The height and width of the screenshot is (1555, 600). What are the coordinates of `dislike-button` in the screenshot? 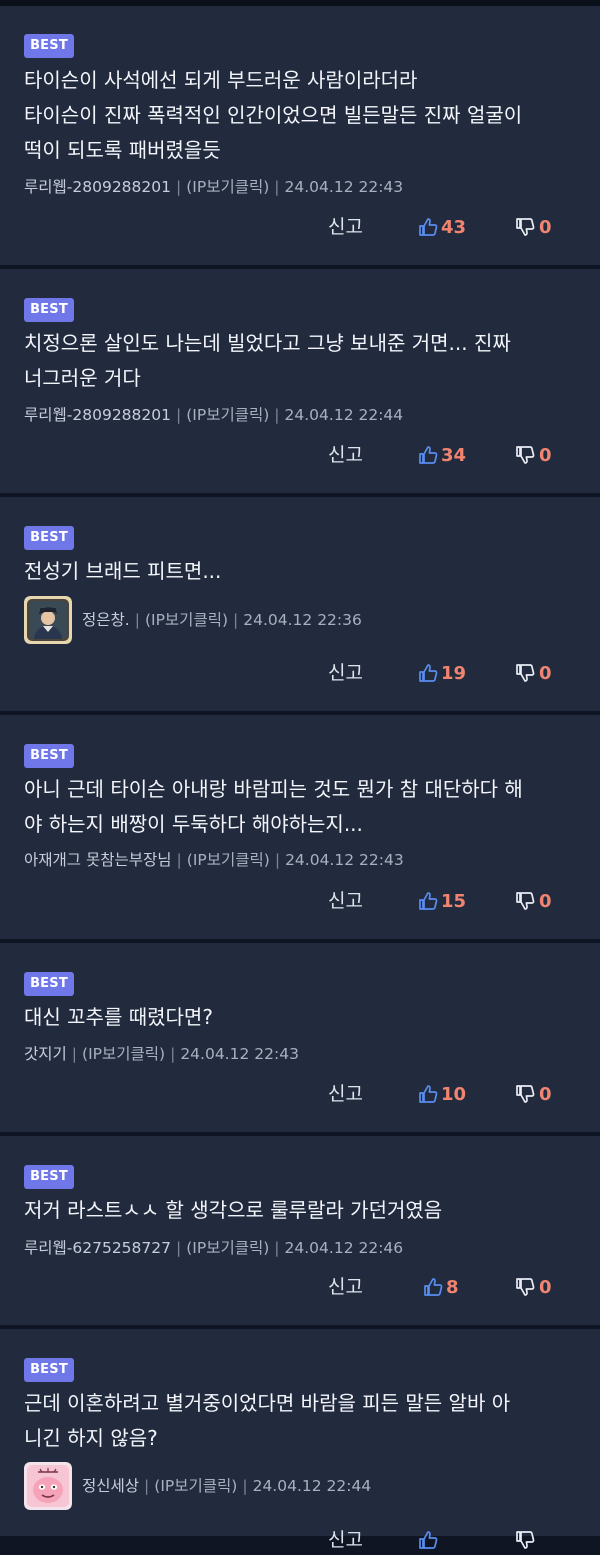 It's located at (527, 1540).